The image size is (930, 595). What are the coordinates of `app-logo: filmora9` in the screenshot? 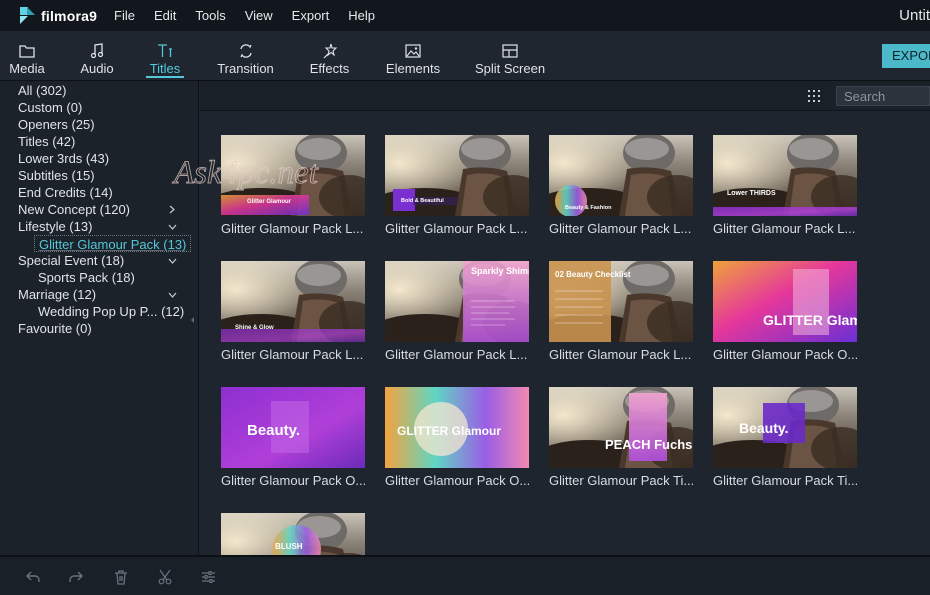 It's located at (66, 15).